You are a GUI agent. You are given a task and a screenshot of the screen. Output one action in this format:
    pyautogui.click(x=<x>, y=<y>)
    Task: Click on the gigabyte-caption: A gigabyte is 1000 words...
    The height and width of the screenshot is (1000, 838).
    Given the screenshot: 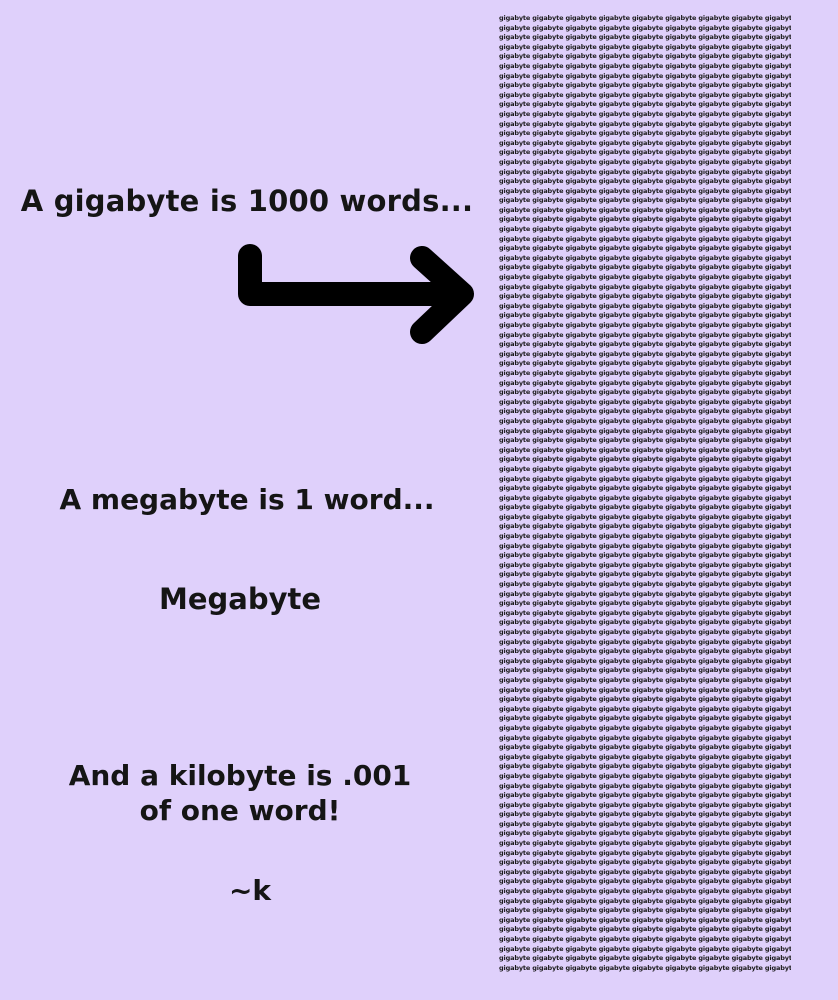 What is the action you would take?
    pyautogui.click(x=247, y=201)
    